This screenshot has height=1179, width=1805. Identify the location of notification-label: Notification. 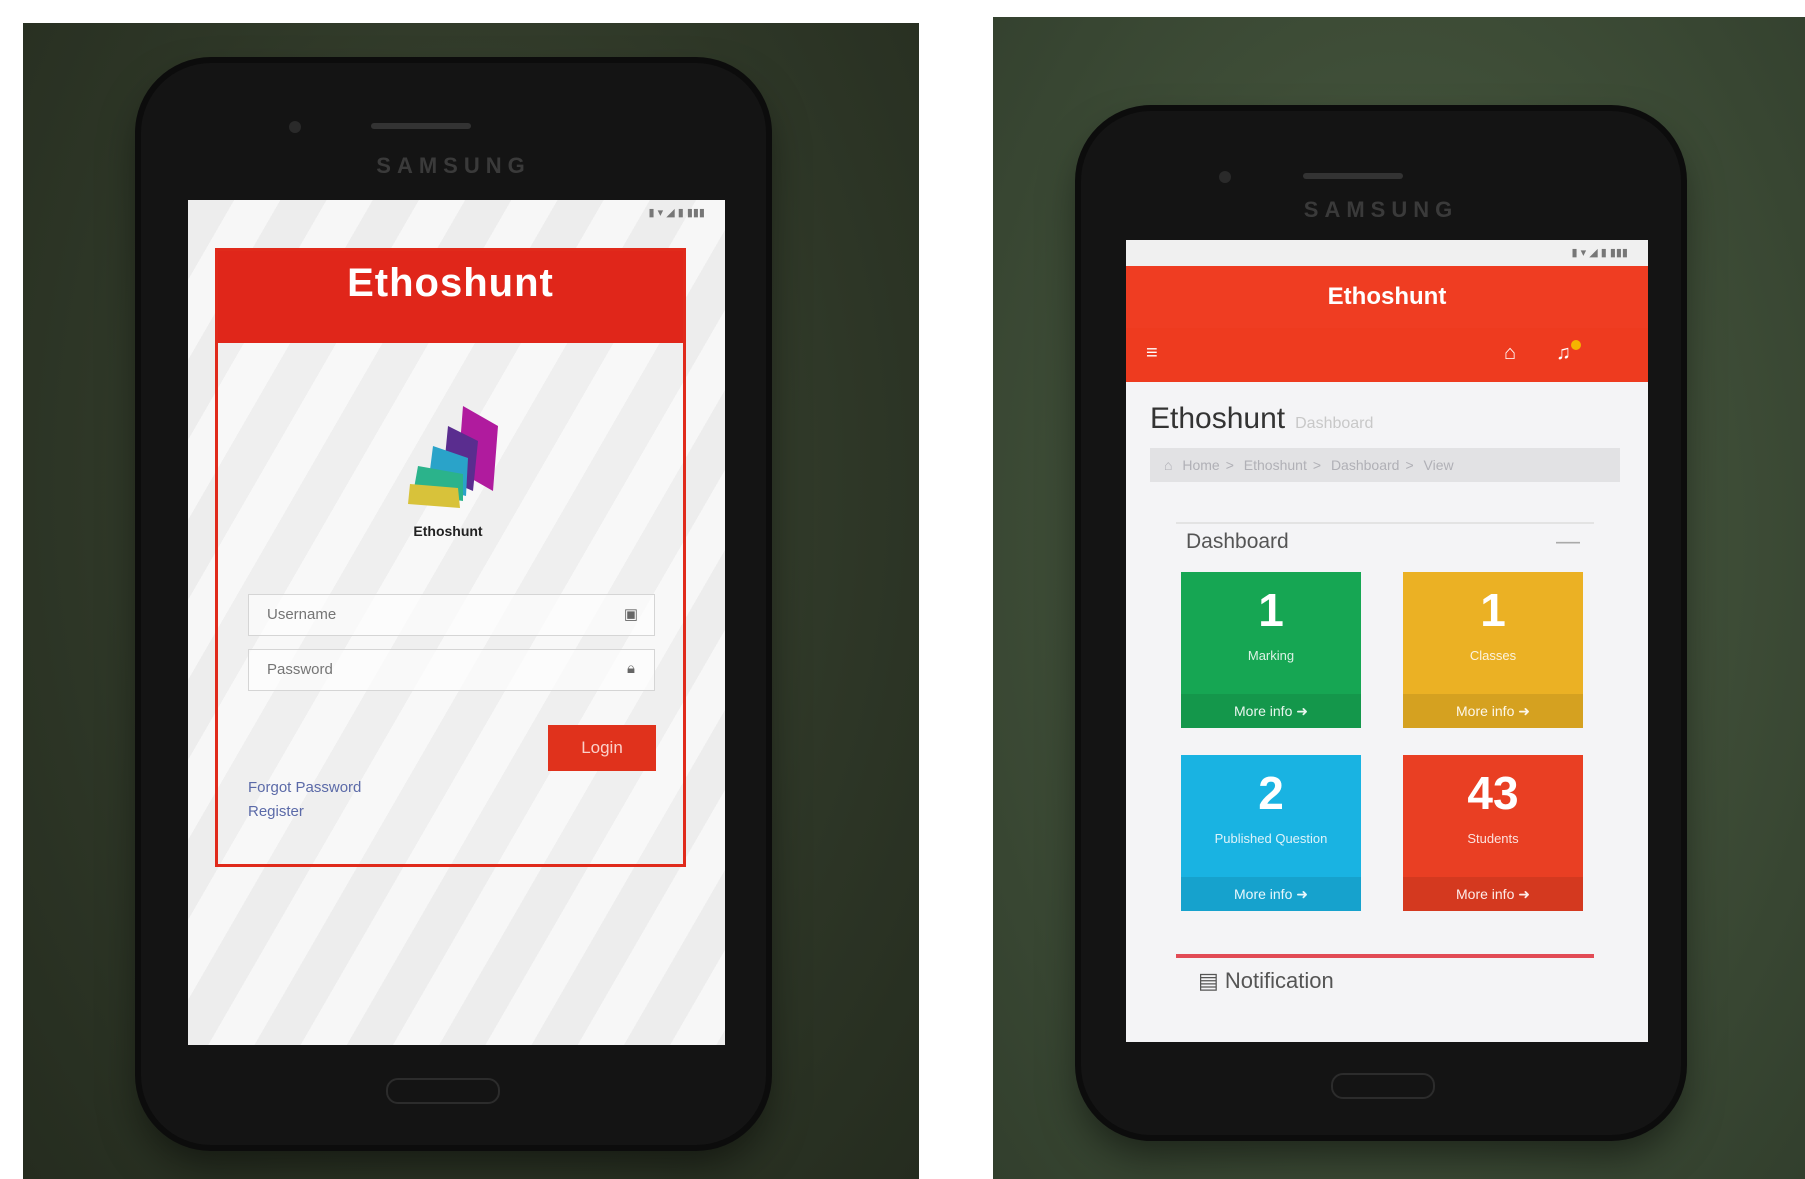
(1279, 980).